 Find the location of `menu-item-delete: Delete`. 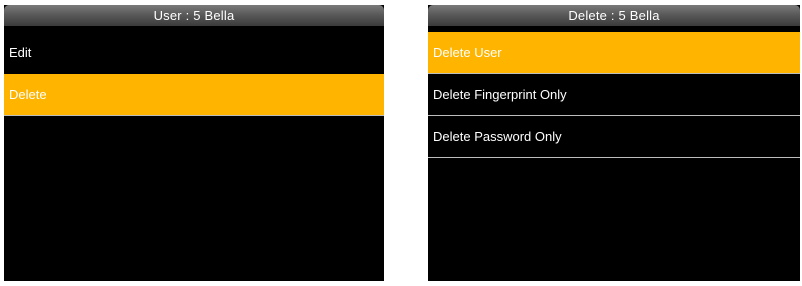

menu-item-delete: Delete is located at coordinates (194, 95).